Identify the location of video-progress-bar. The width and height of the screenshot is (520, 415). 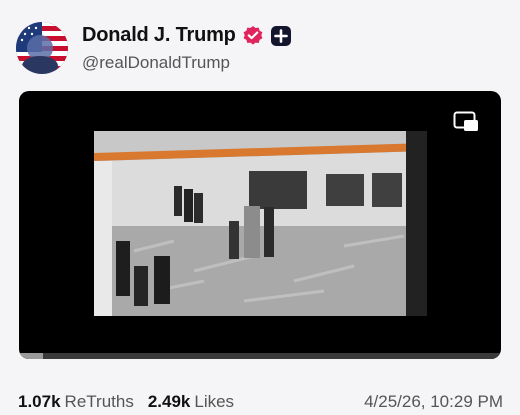
(260, 356).